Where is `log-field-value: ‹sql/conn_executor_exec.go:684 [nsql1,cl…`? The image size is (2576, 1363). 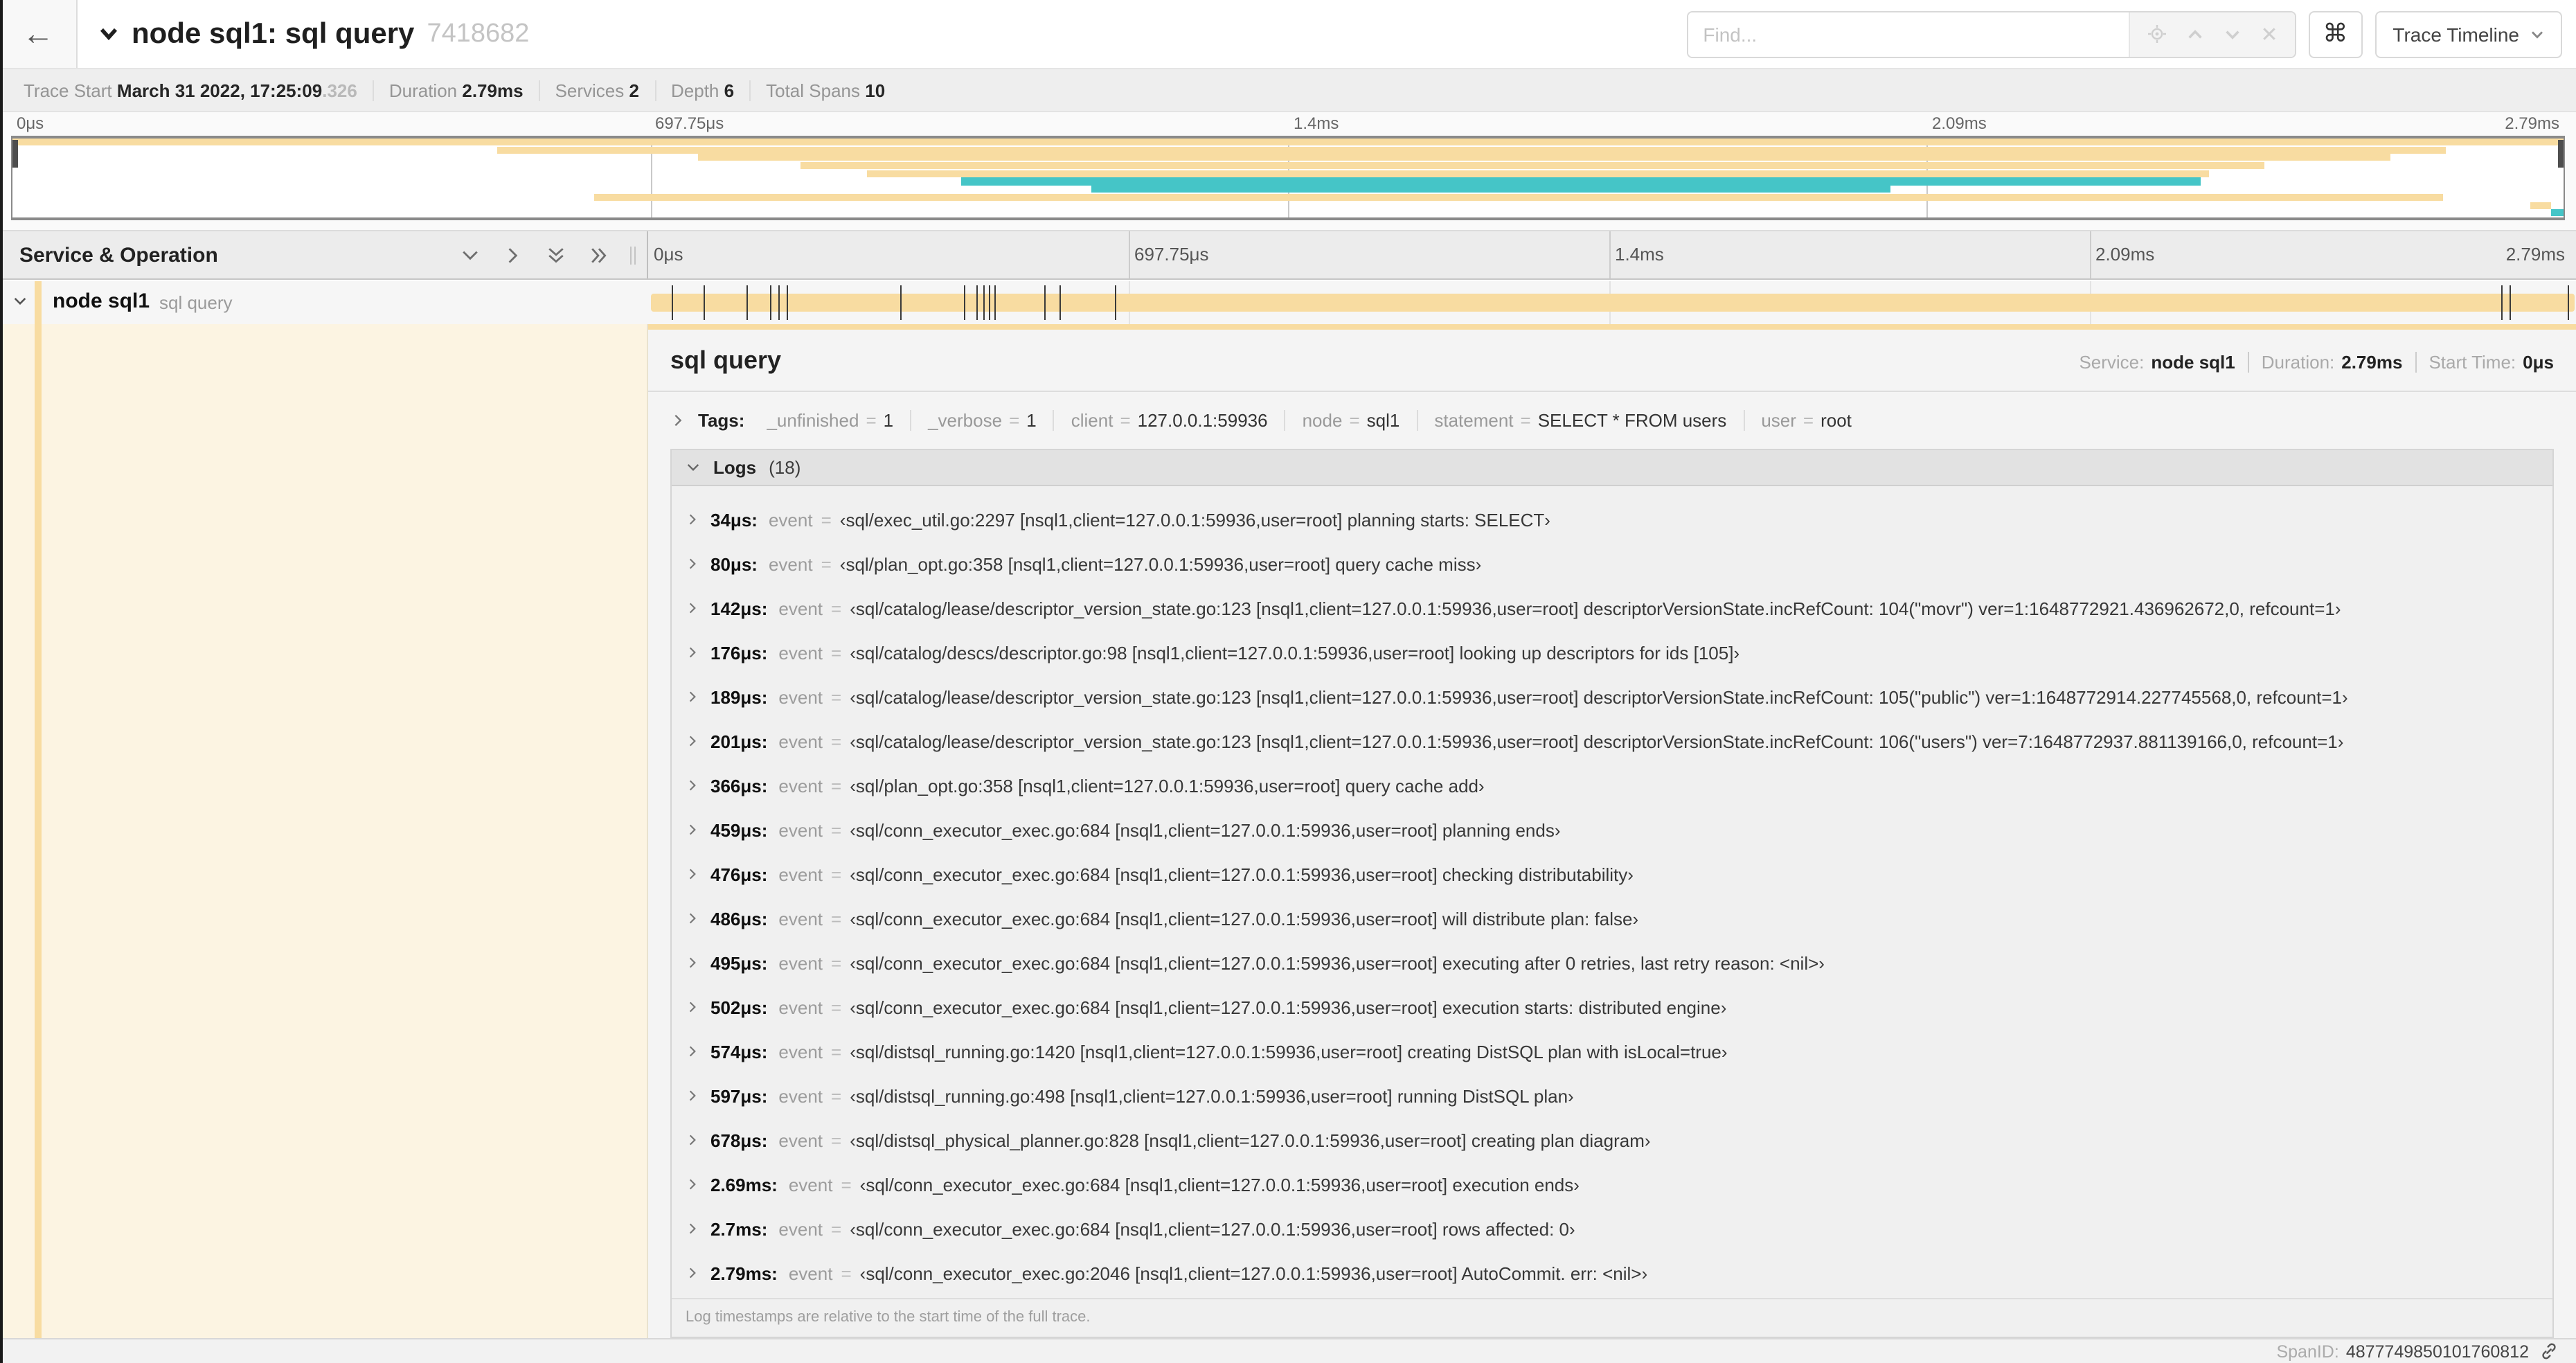 log-field-value: ‹sql/conn_executor_exec.go:684 [nsql1,cl… is located at coordinates (1205, 830).